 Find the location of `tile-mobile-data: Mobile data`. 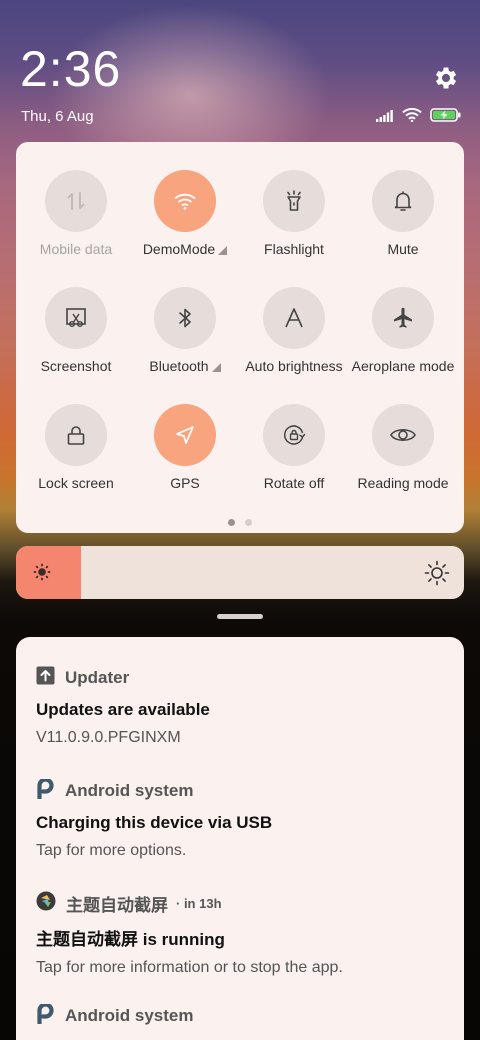

tile-mobile-data: Mobile data is located at coordinates (76, 214).